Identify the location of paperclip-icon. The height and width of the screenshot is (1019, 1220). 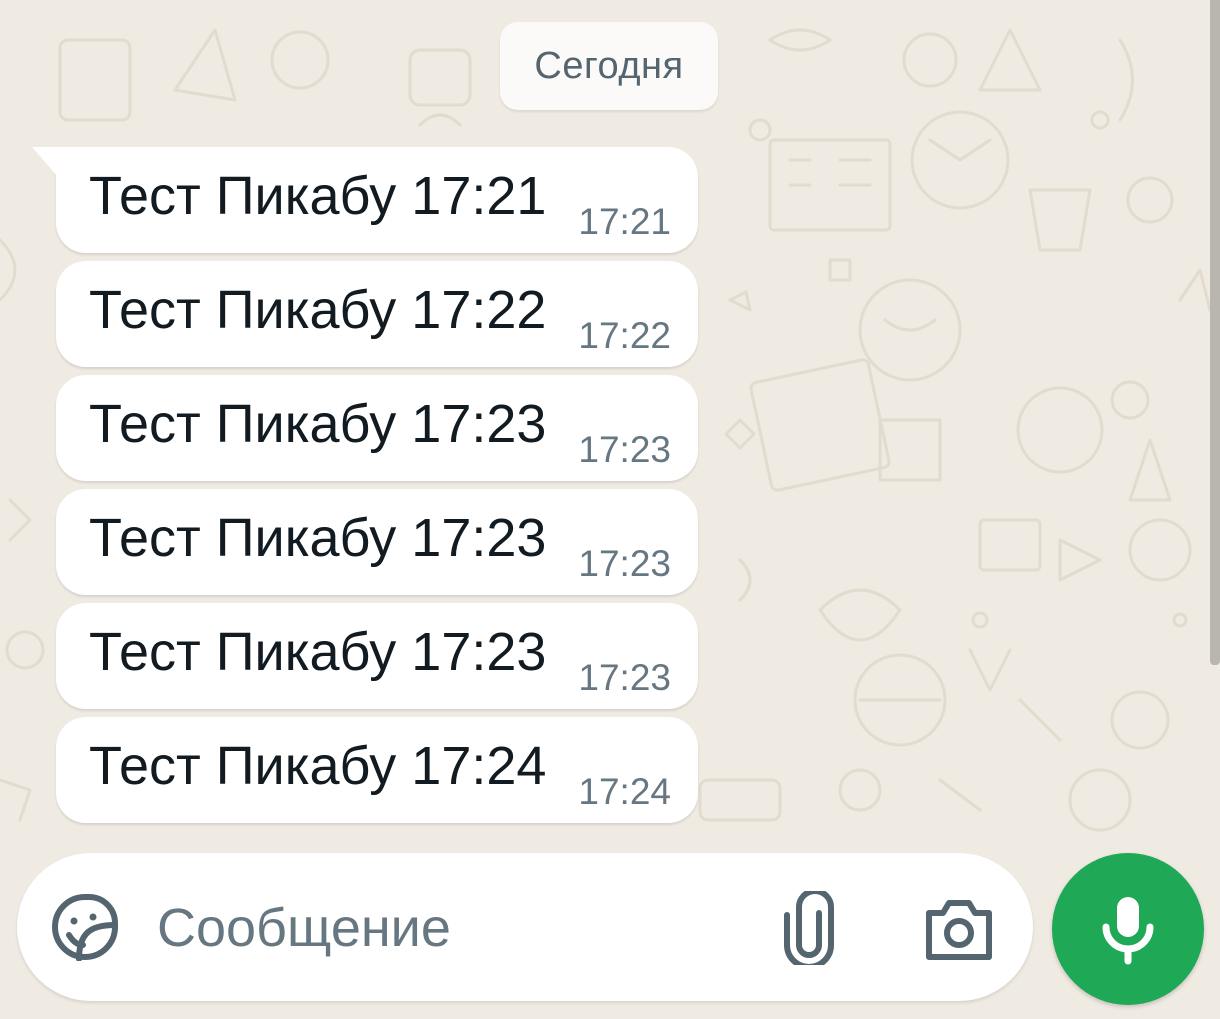
(809, 929).